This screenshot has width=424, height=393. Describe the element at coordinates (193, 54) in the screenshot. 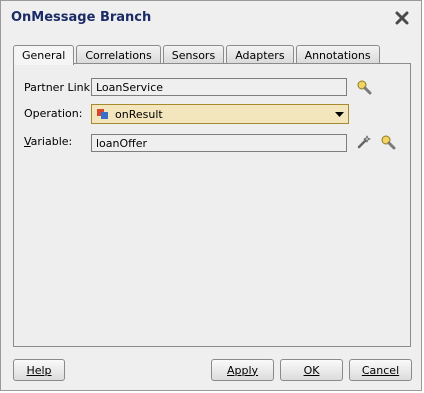

I see `tab-sensors: Sensors` at that location.